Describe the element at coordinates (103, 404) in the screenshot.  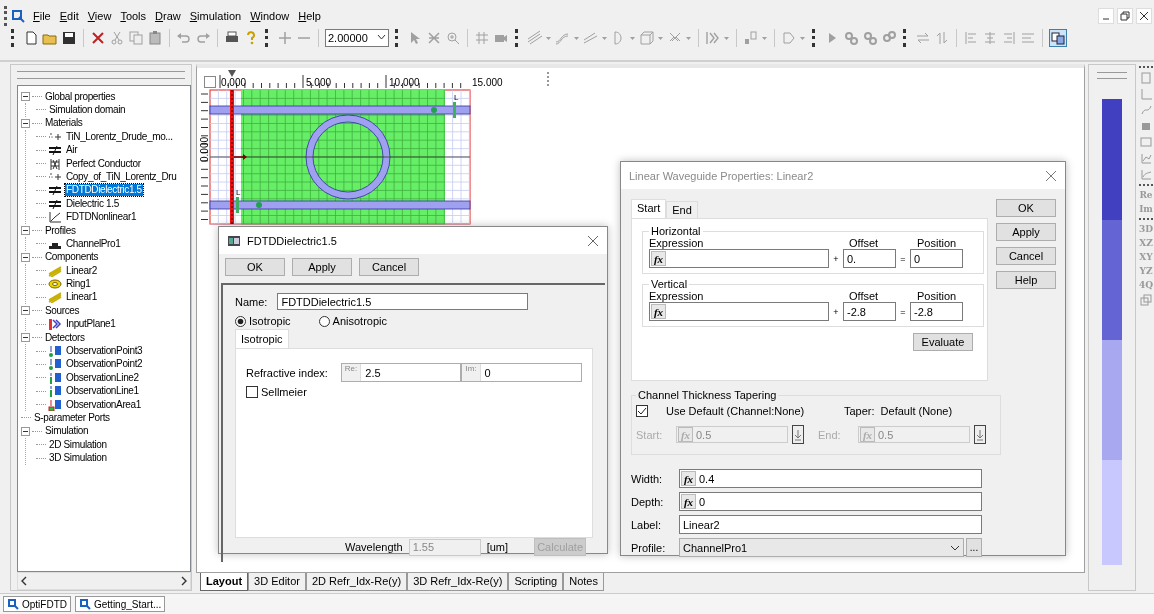
I see `tree-item: ObservationArea1` at that location.